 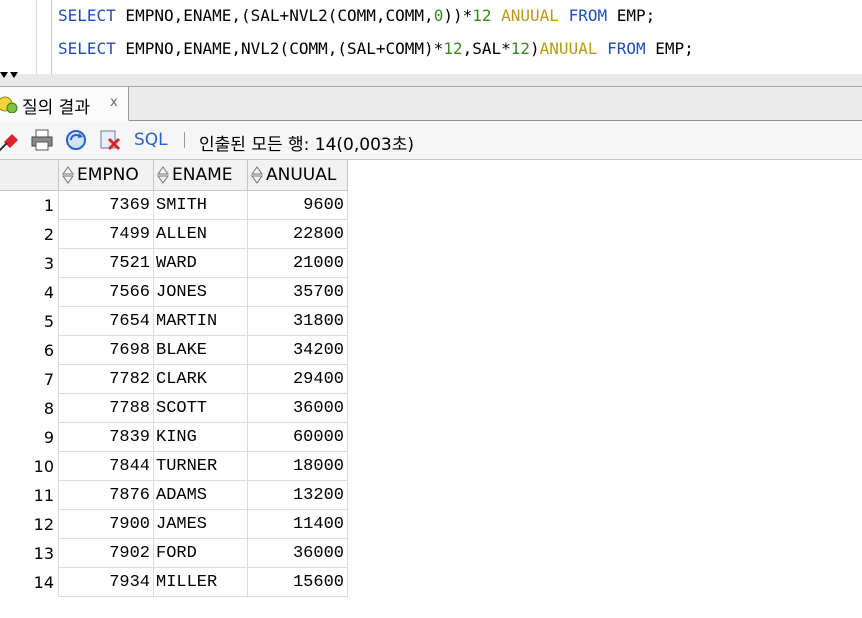 I want to click on cell-ename: KING, so click(x=200, y=437).